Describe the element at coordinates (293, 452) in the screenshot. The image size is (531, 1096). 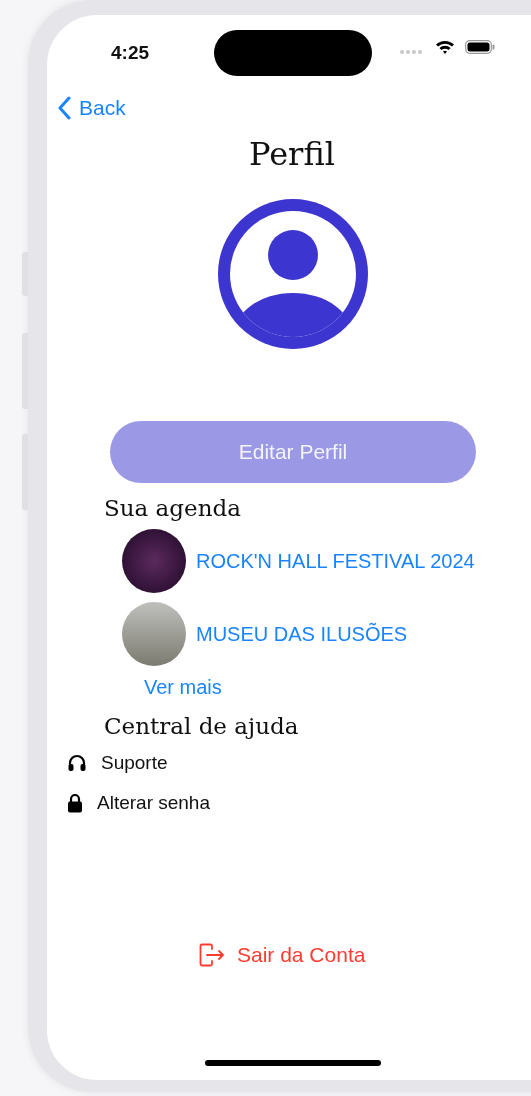
I see `edit-profile-button: Editar Perfil` at that location.